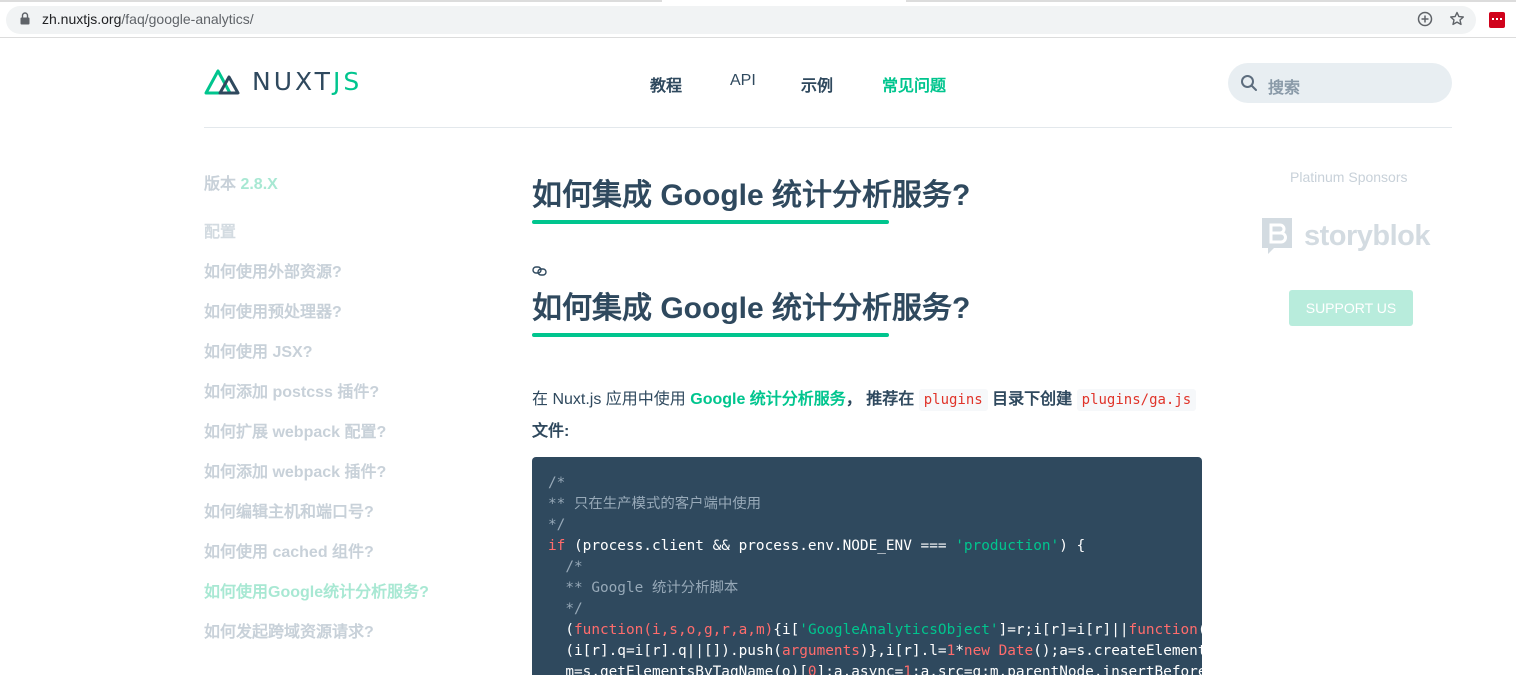  Describe the element at coordinates (1284, 88) in the screenshot. I see `search-placeholder: 搜索` at that location.